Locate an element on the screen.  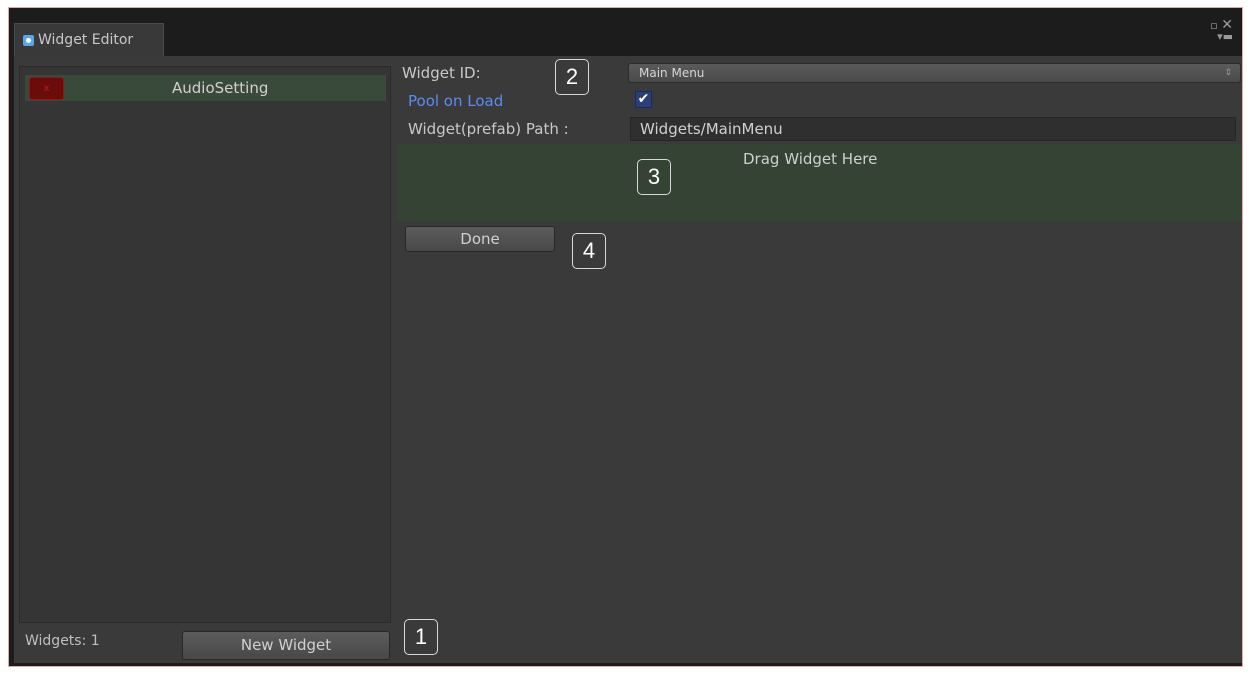
drop-zone-label: Drag Widget Here is located at coordinates (810, 159).